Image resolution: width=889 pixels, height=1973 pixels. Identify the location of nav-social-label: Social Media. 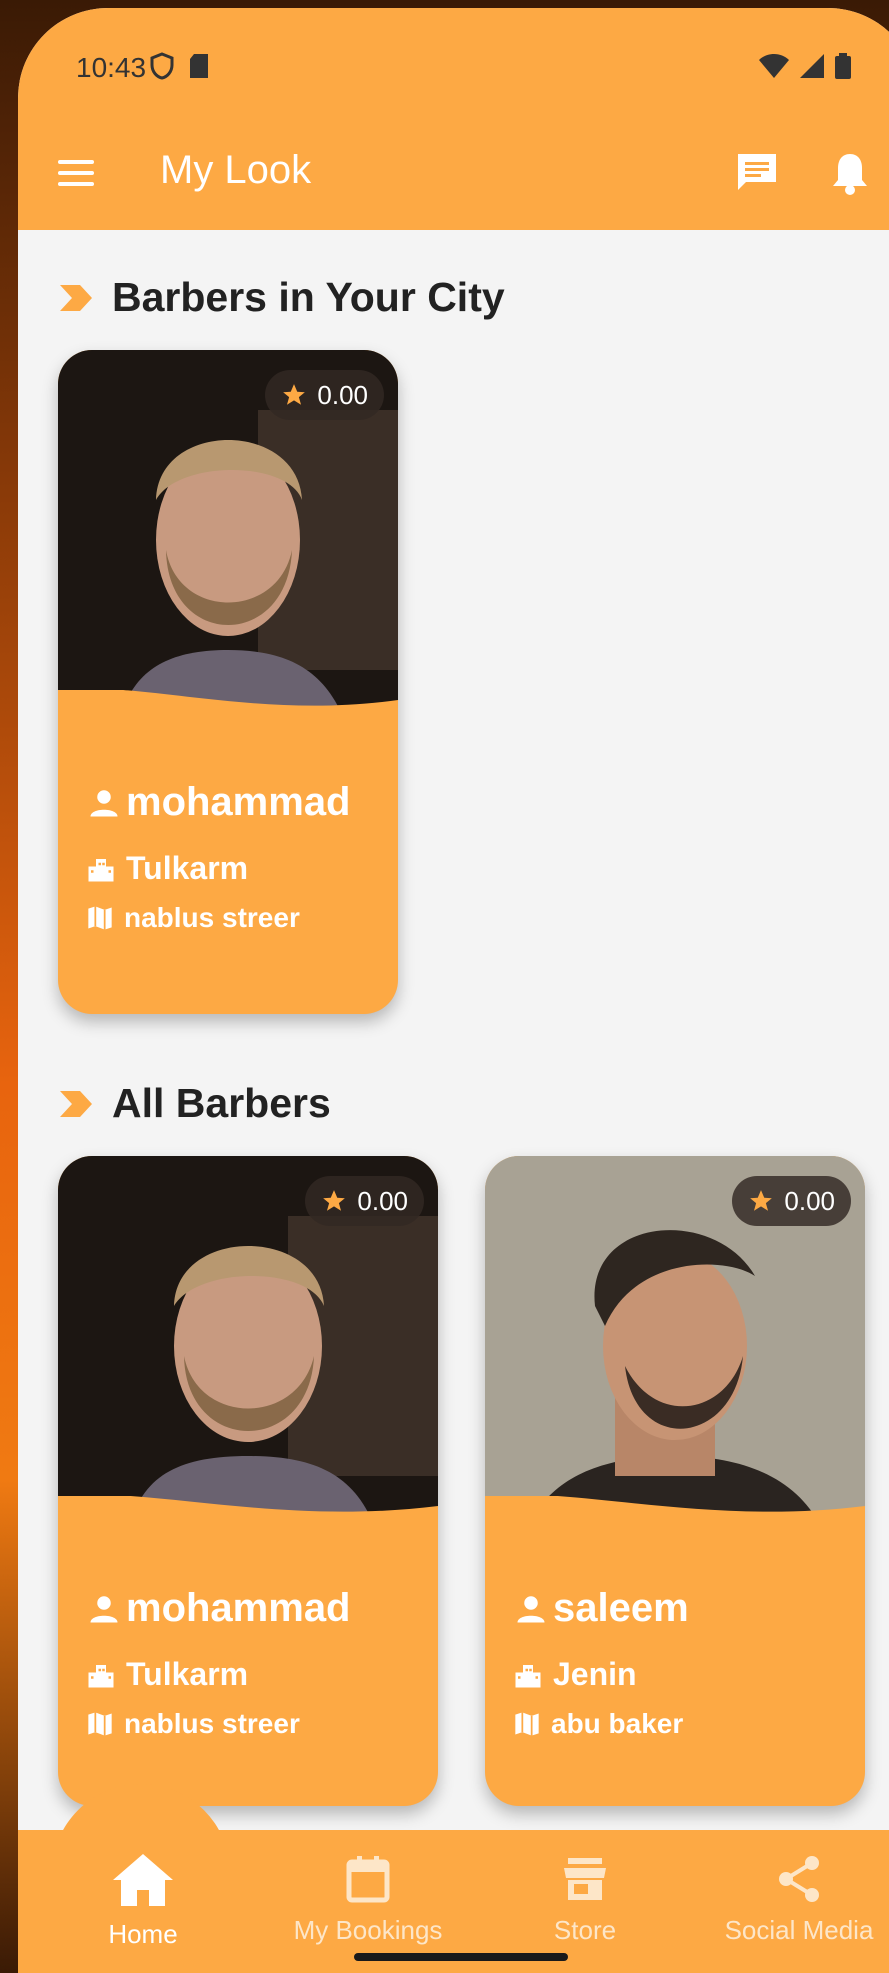
(799, 1930).